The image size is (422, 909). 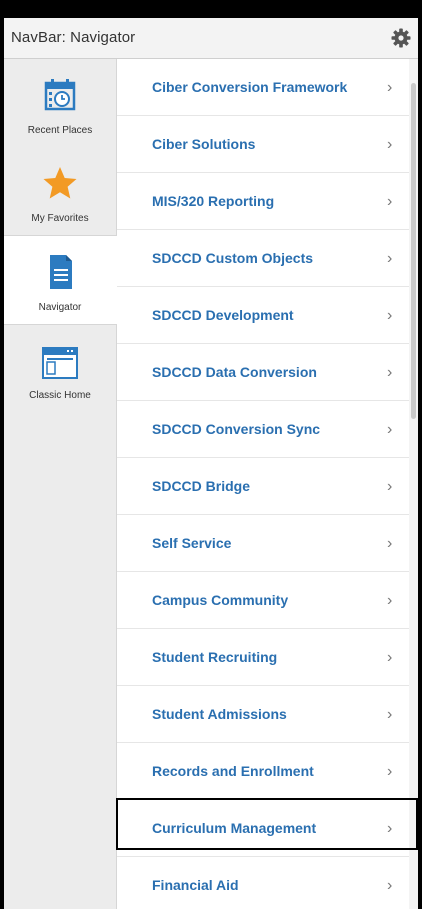 I want to click on star-icon, so click(x=60, y=183).